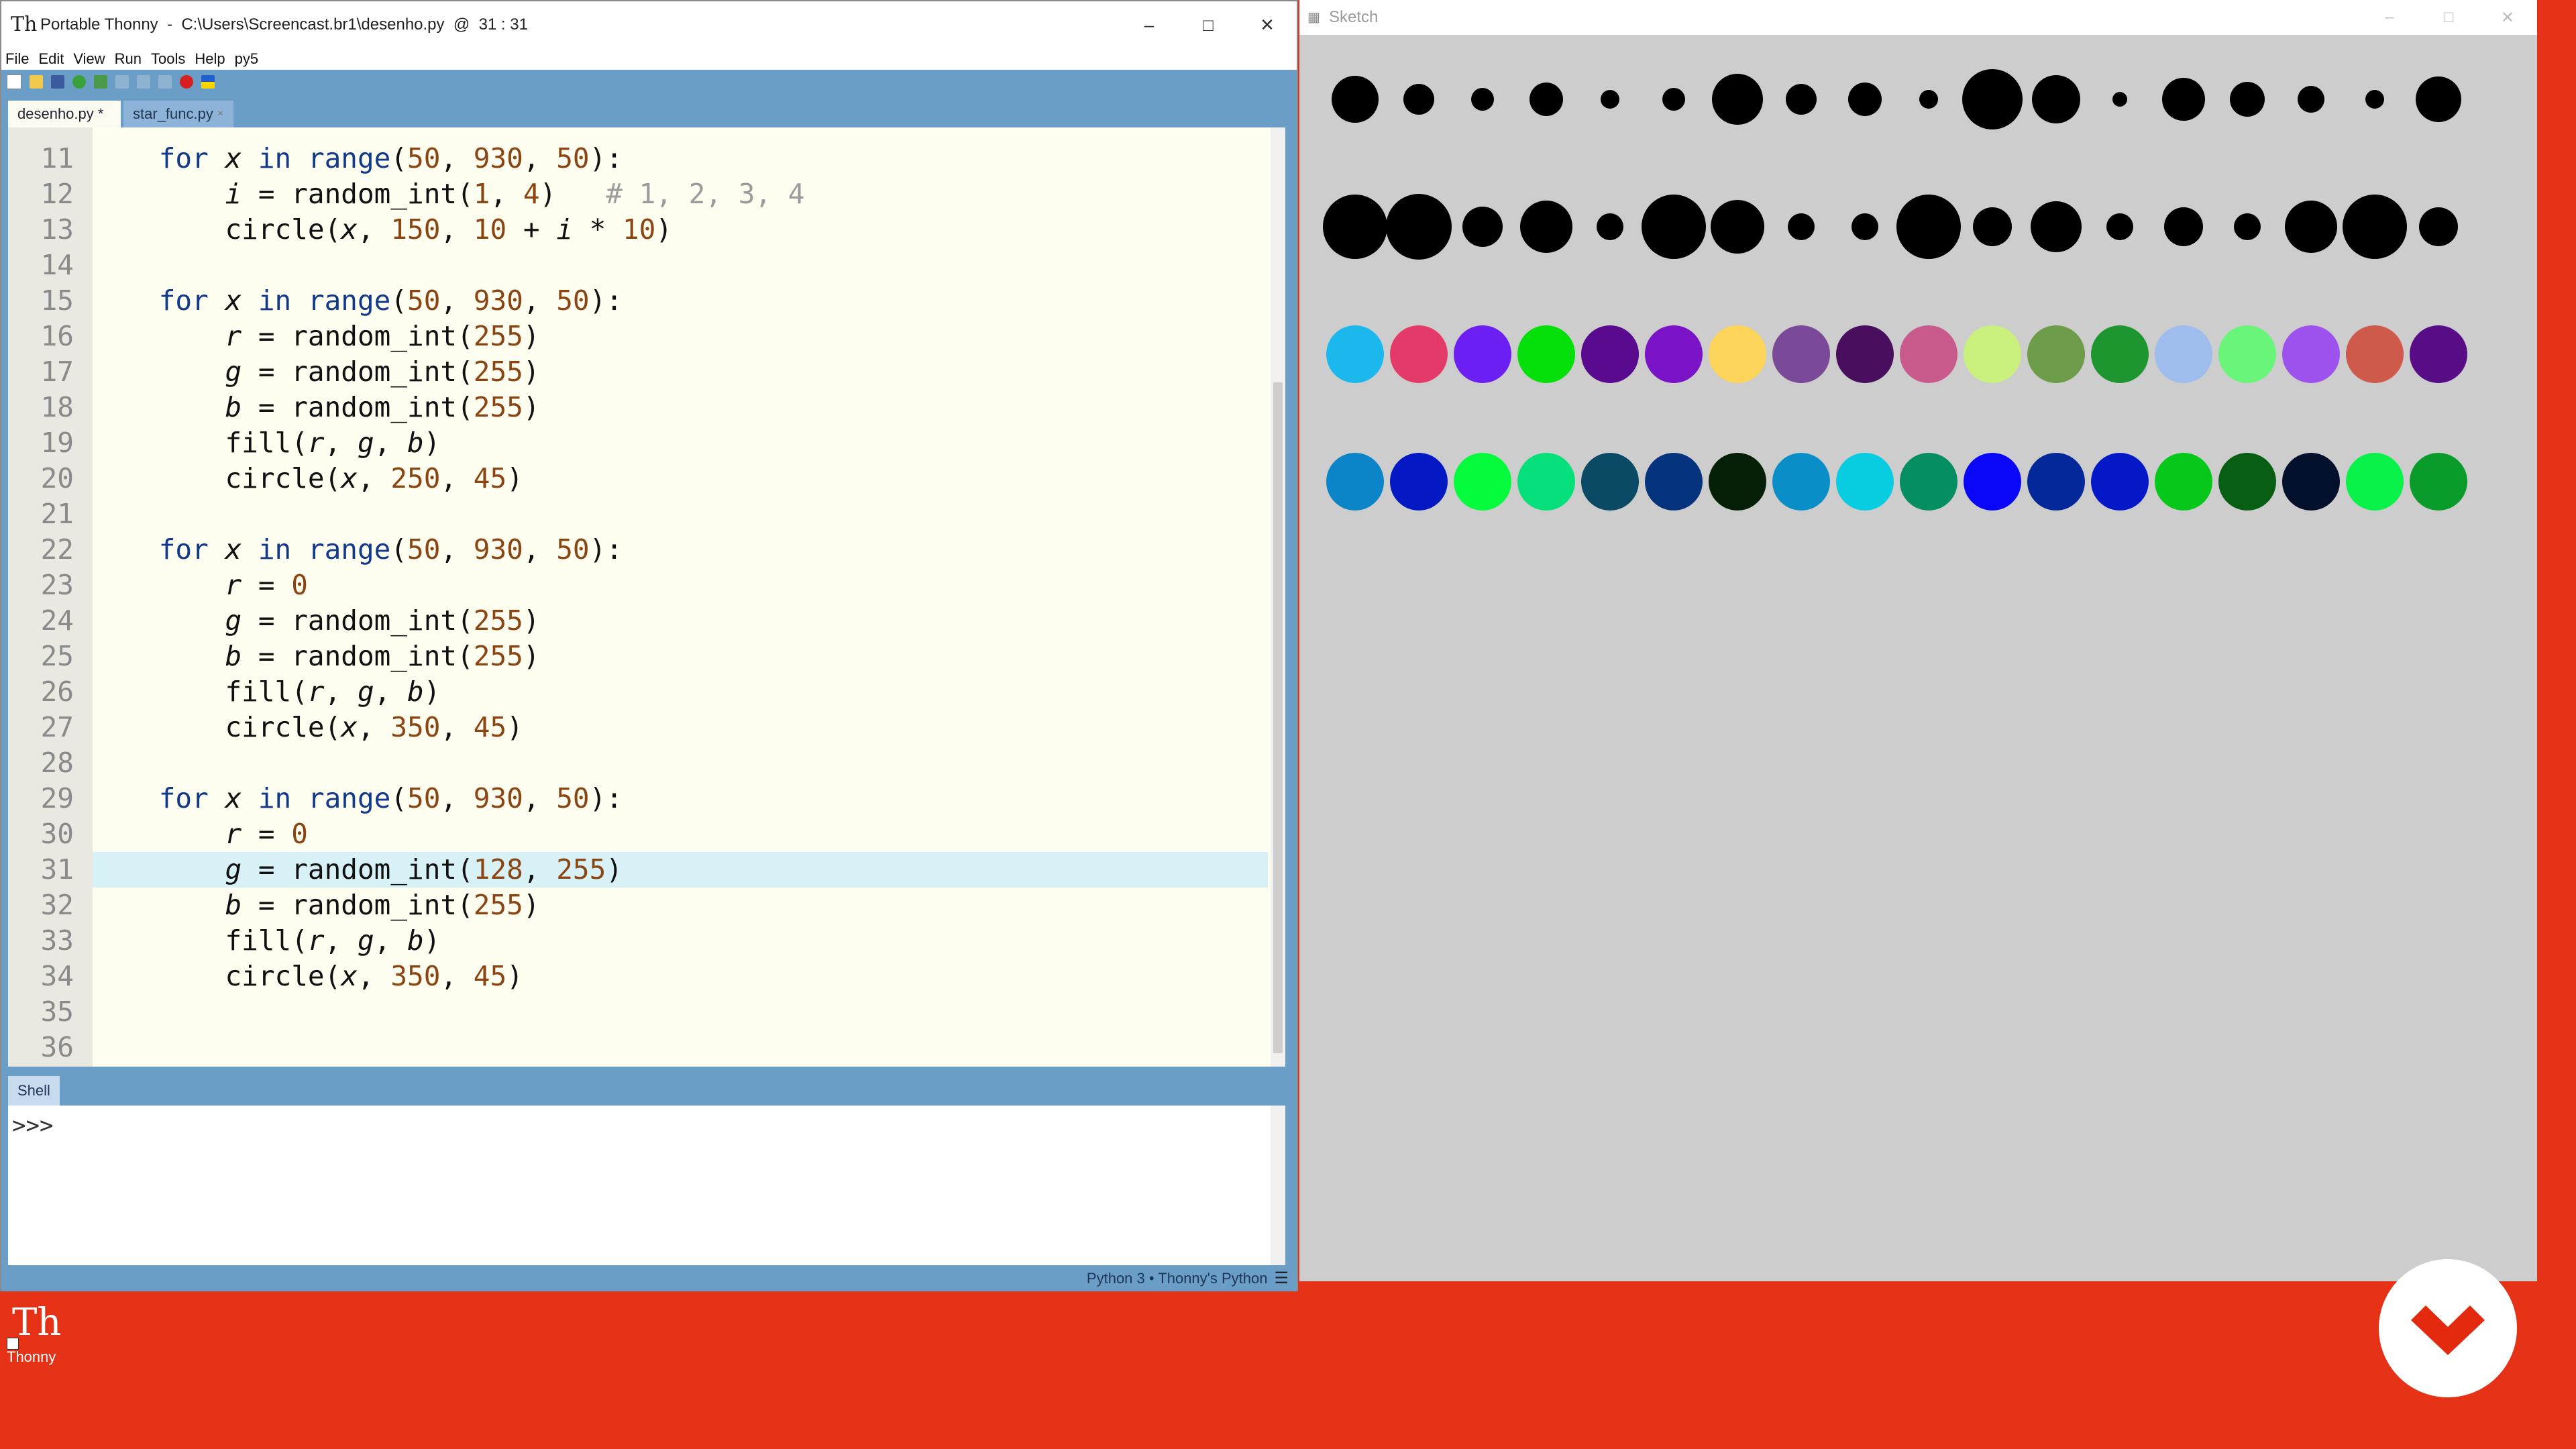 This screenshot has width=2576, height=1449. What do you see at coordinates (654, 656) in the screenshot?
I see `code-line: 25 b = random_int(255)` at bounding box center [654, 656].